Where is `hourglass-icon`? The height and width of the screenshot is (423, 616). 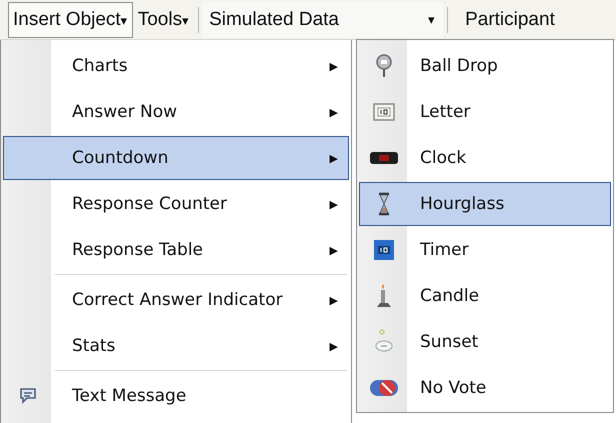
hourglass-icon is located at coordinates (384, 204).